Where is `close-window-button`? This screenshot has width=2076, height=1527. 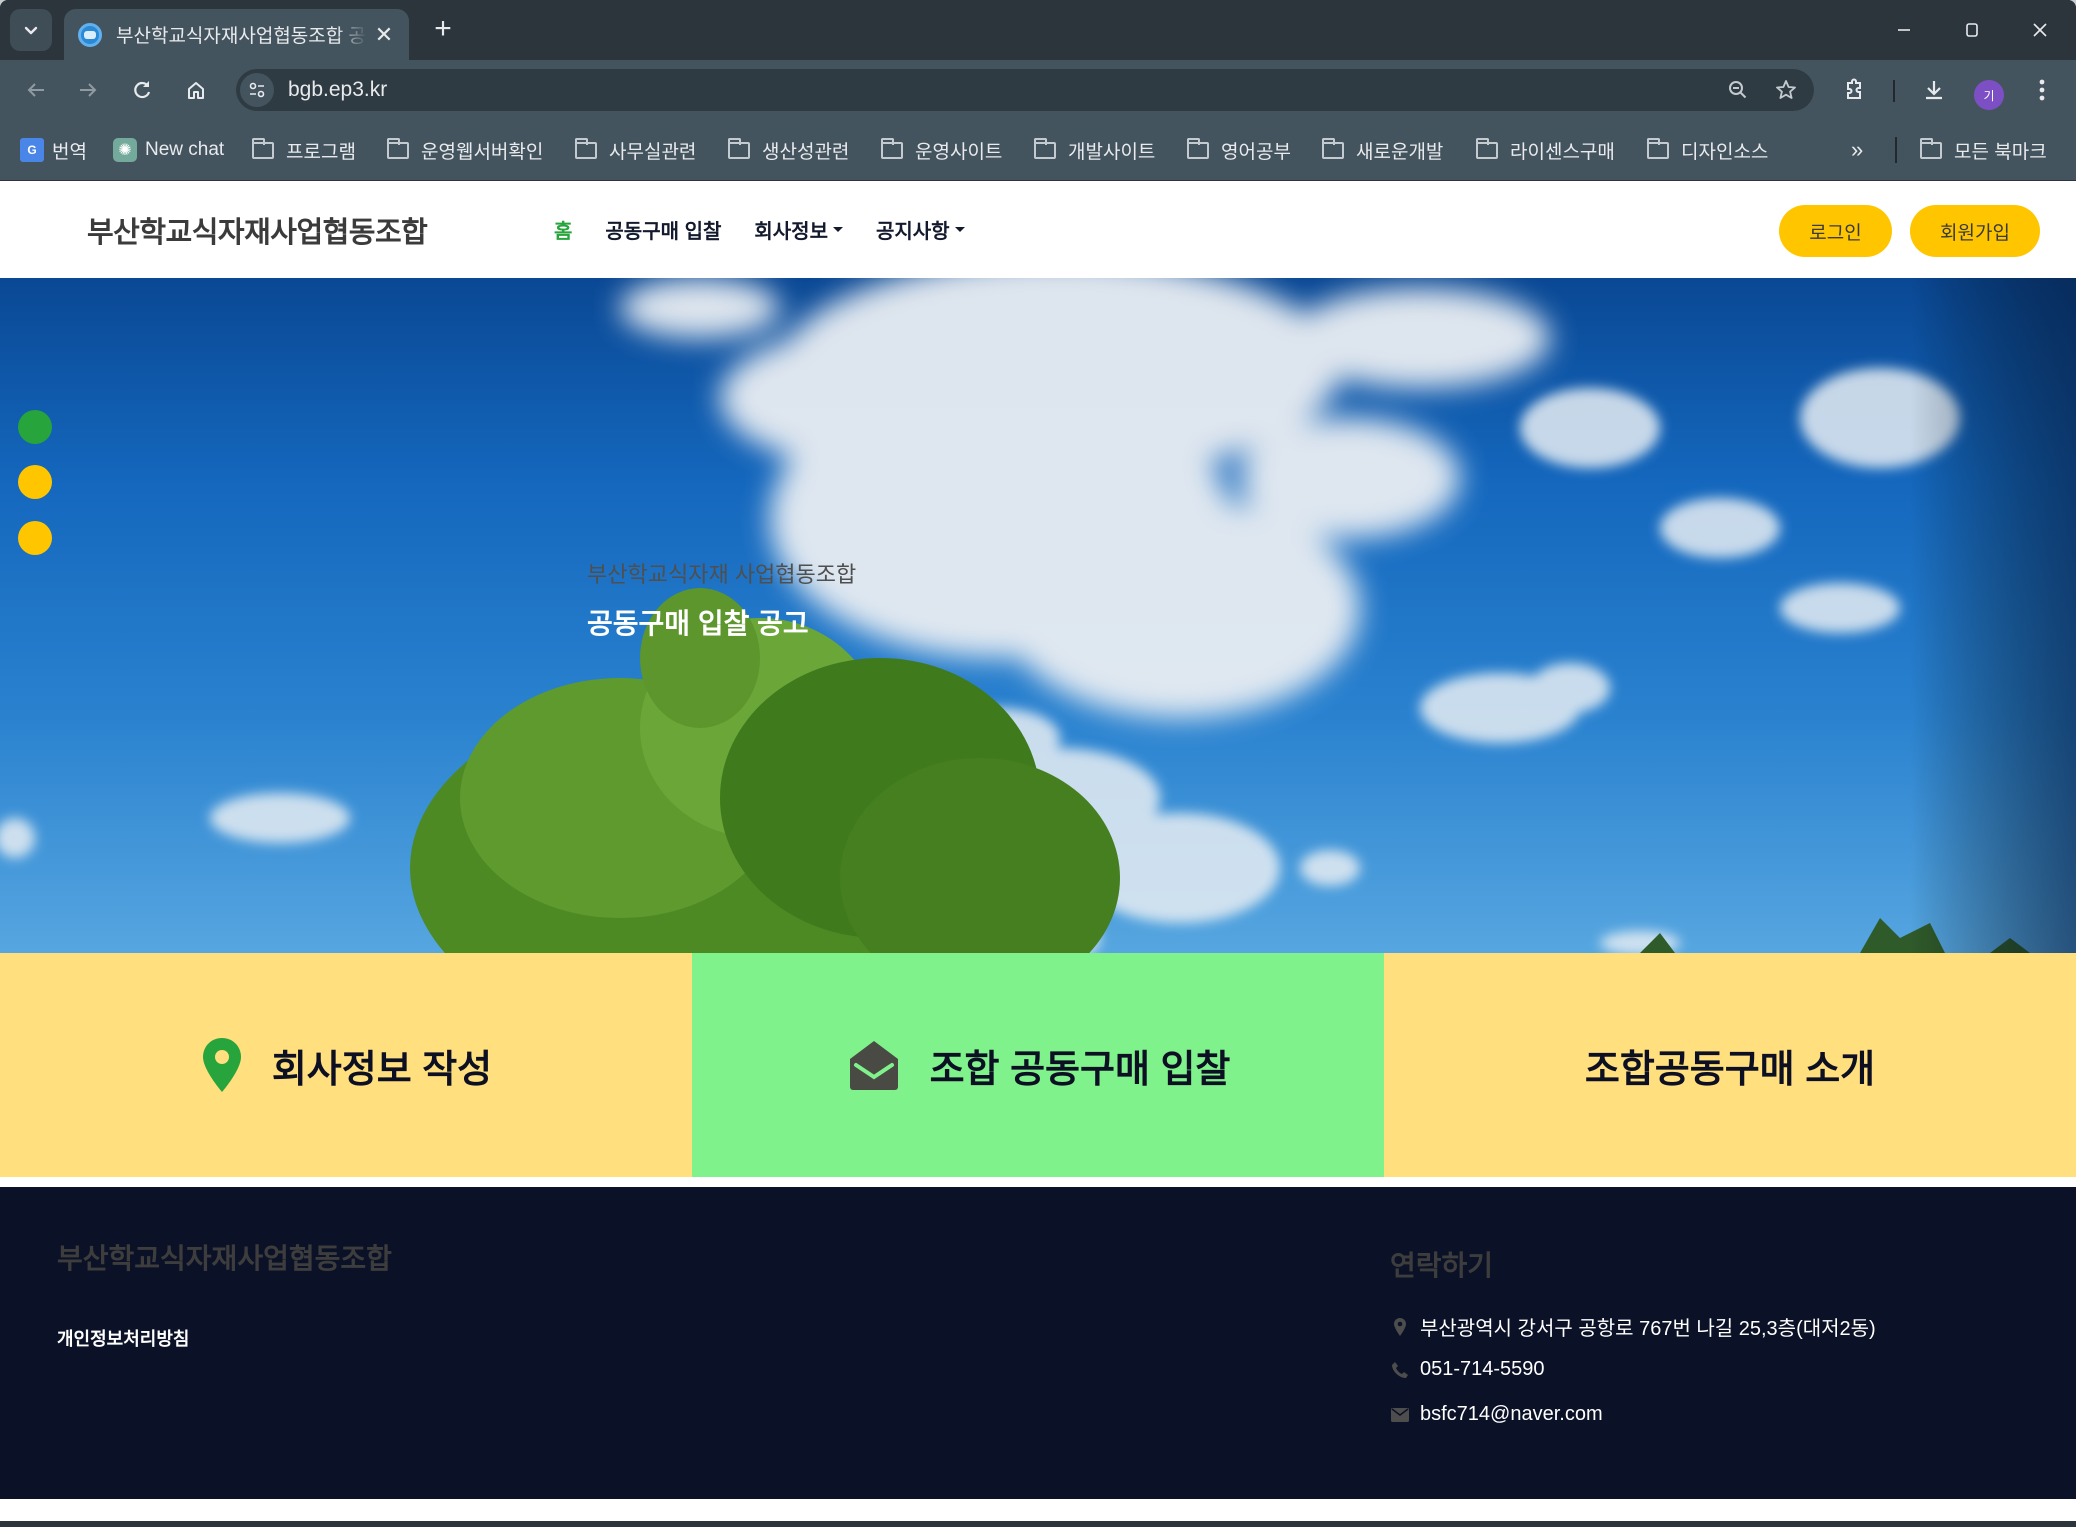 close-window-button is located at coordinates (2040, 30).